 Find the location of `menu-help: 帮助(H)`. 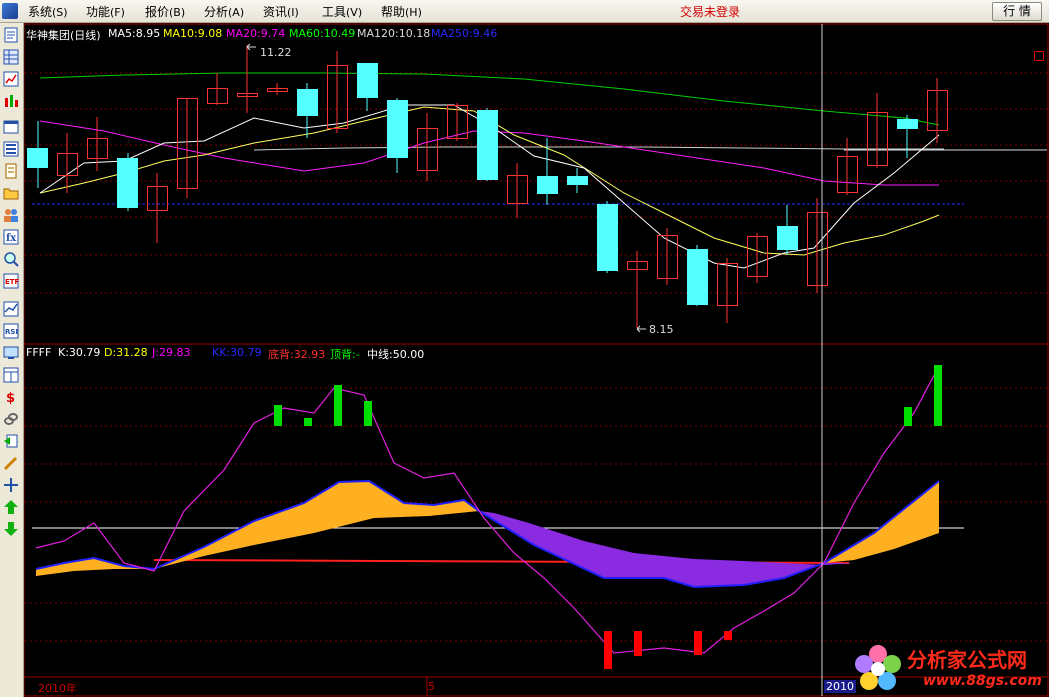

menu-help: 帮助(H) is located at coordinates (401, 11).